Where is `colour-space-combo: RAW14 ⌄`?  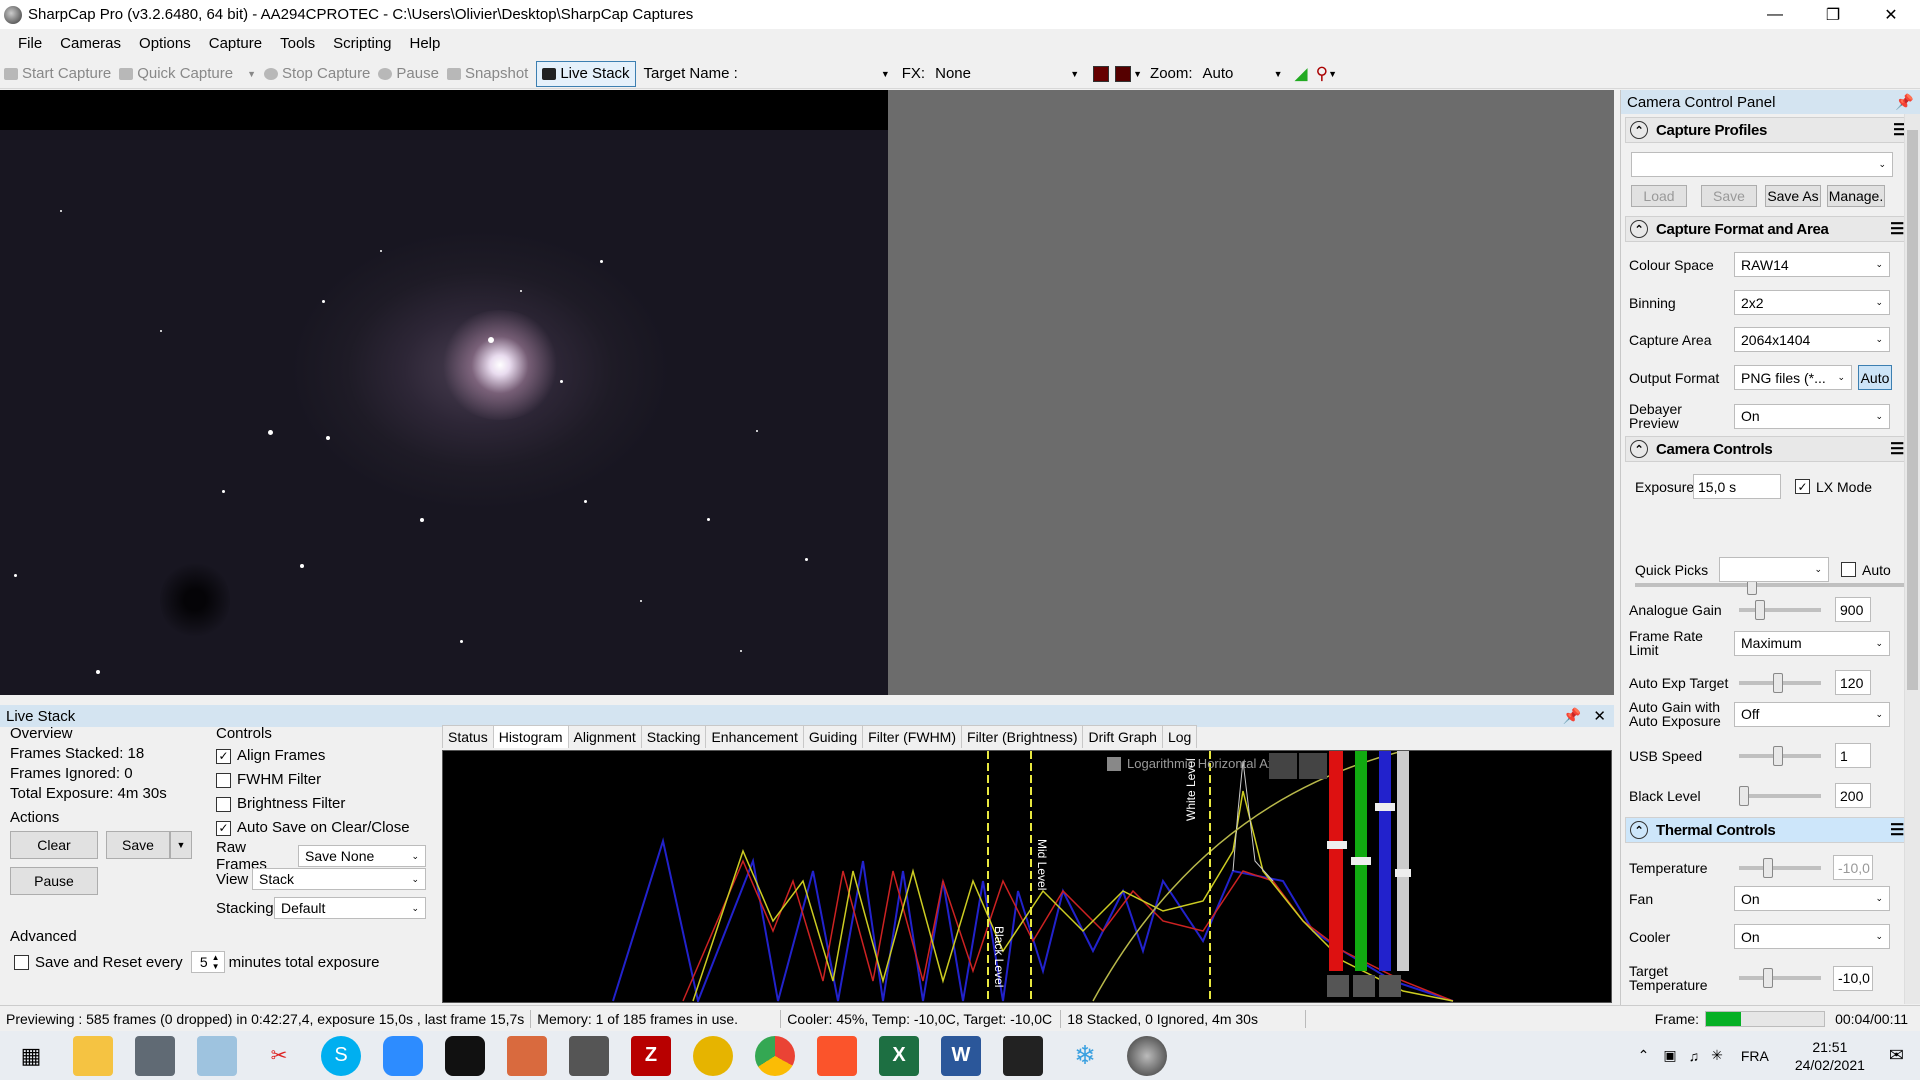
colour-space-combo: RAW14 ⌄ is located at coordinates (1812, 264).